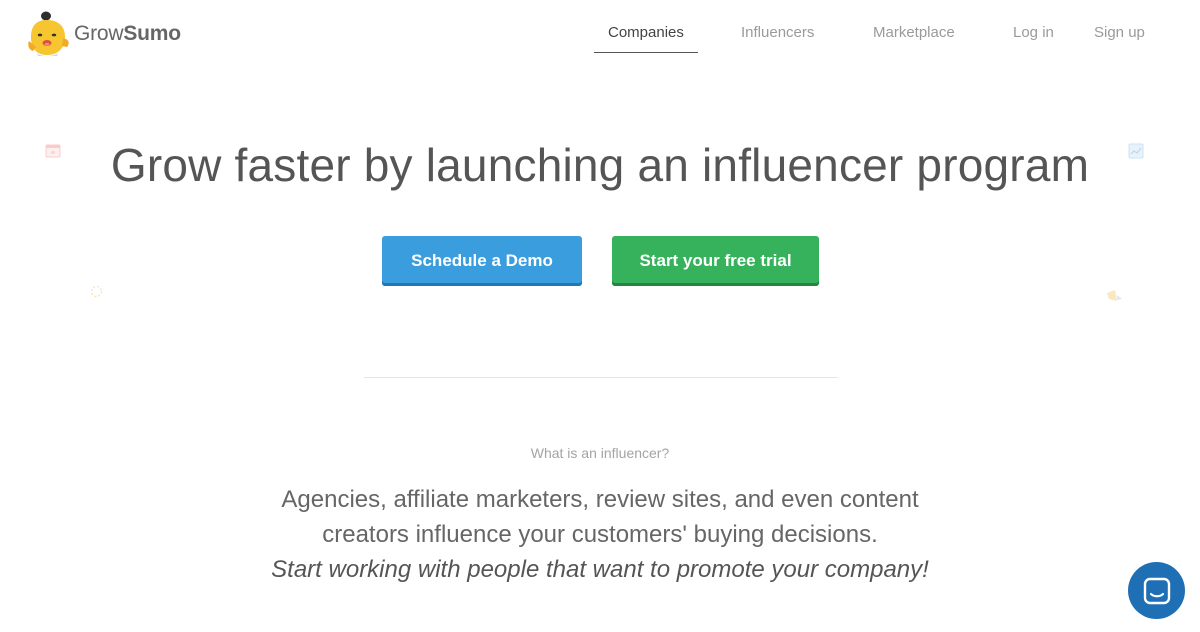  What do you see at coordinates (914, 32) in the screenshot?
I see `nav-marketplace: Marketplace` at bounding box center [914, 32].